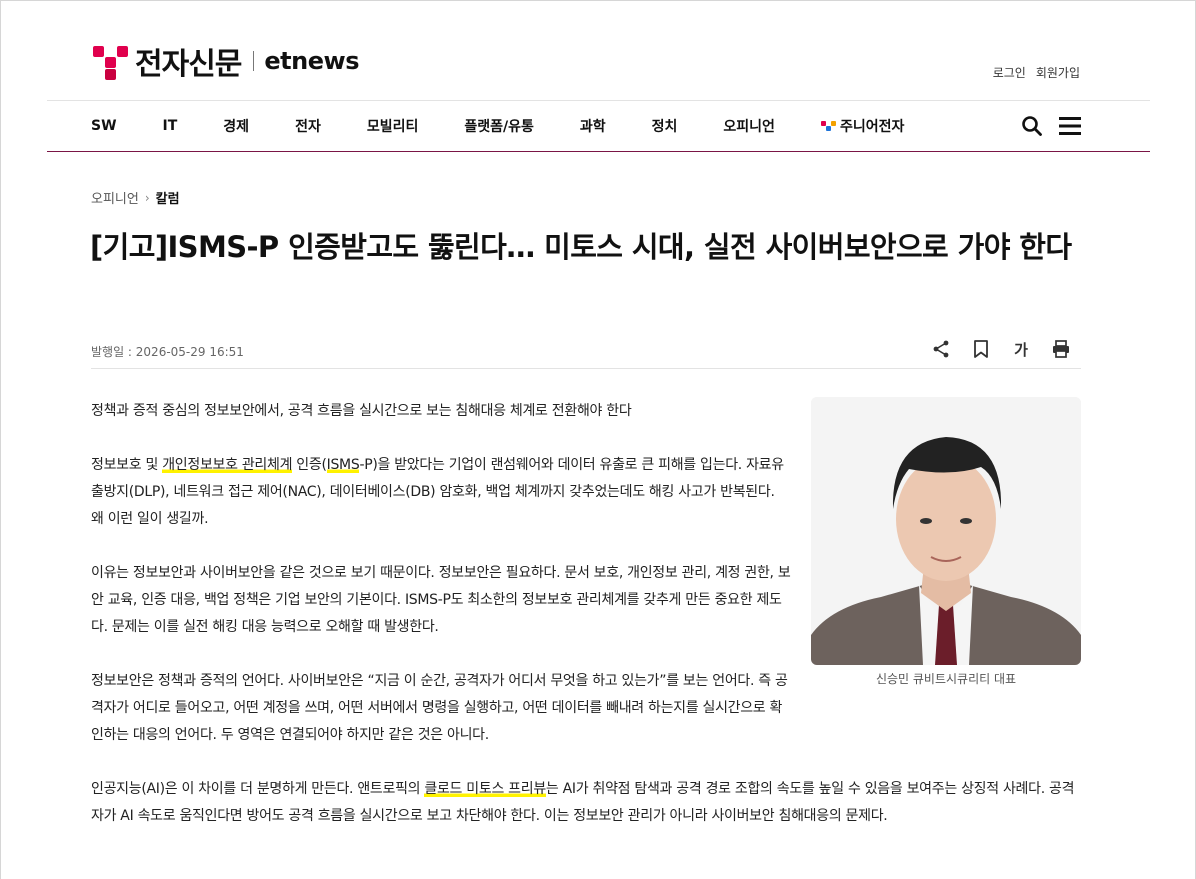 The width and height of the screenshot is (1196, 879). Describe the element at coordinates (1058, 72) in the screenshot. I see `signup-link: 회원가입` at that location.